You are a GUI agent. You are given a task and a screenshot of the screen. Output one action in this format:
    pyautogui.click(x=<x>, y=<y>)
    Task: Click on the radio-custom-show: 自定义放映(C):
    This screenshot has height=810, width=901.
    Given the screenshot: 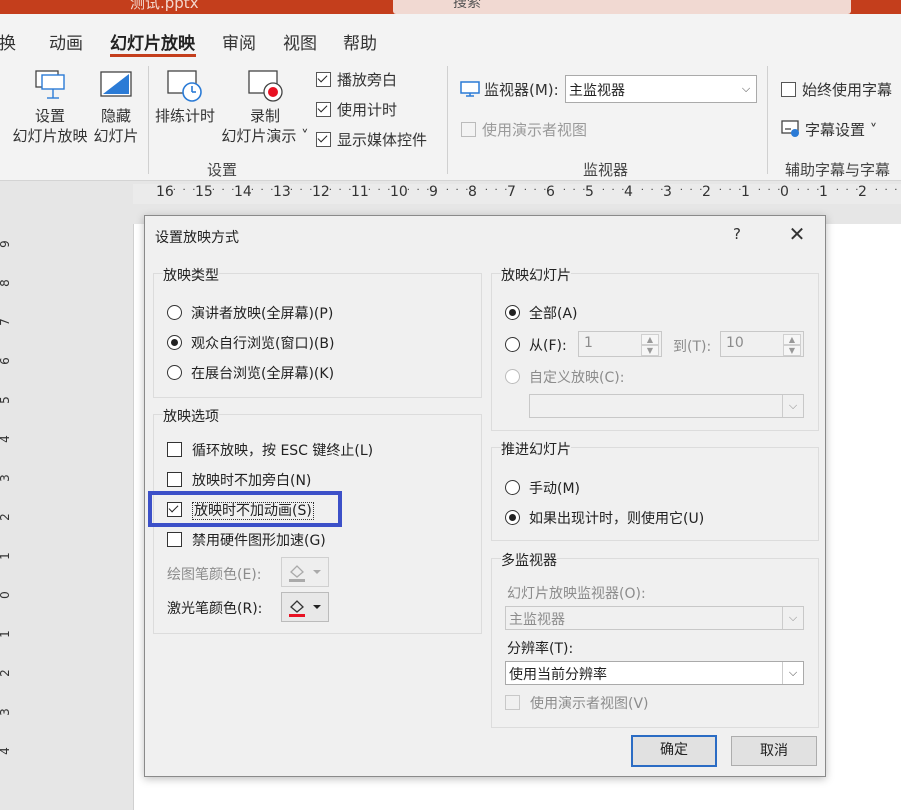 What is the action you would take?
    pyautogui.click(x=564, y=377)
    